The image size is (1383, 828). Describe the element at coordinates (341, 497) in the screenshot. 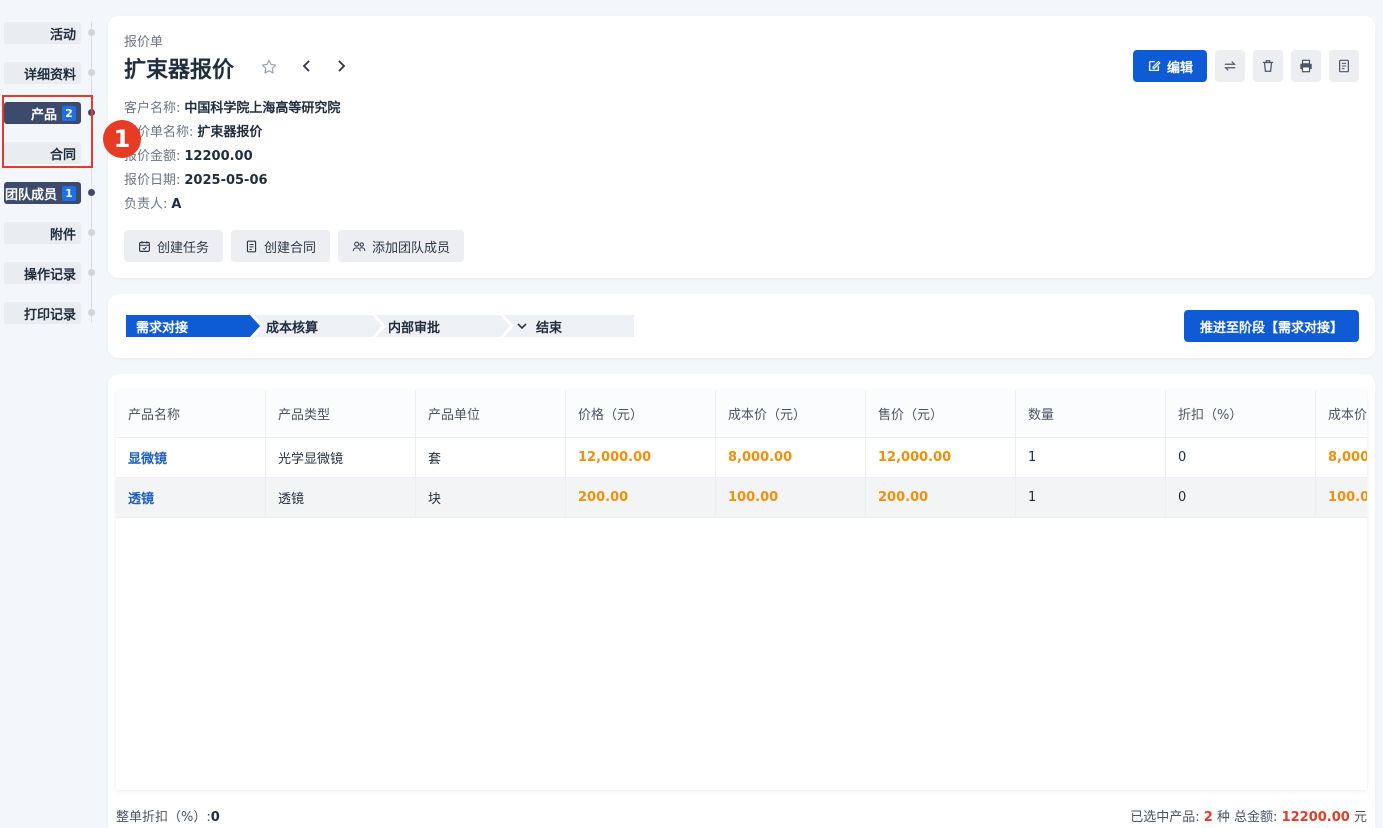

I see `cell-type: 透镜` at that location.